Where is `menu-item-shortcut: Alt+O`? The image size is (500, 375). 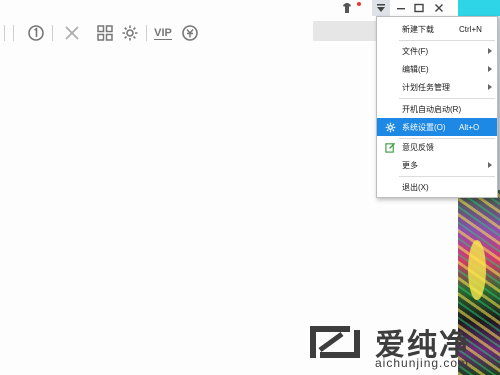 menu-item-shortcut: Alt+O is located at coordinates (469, 127).